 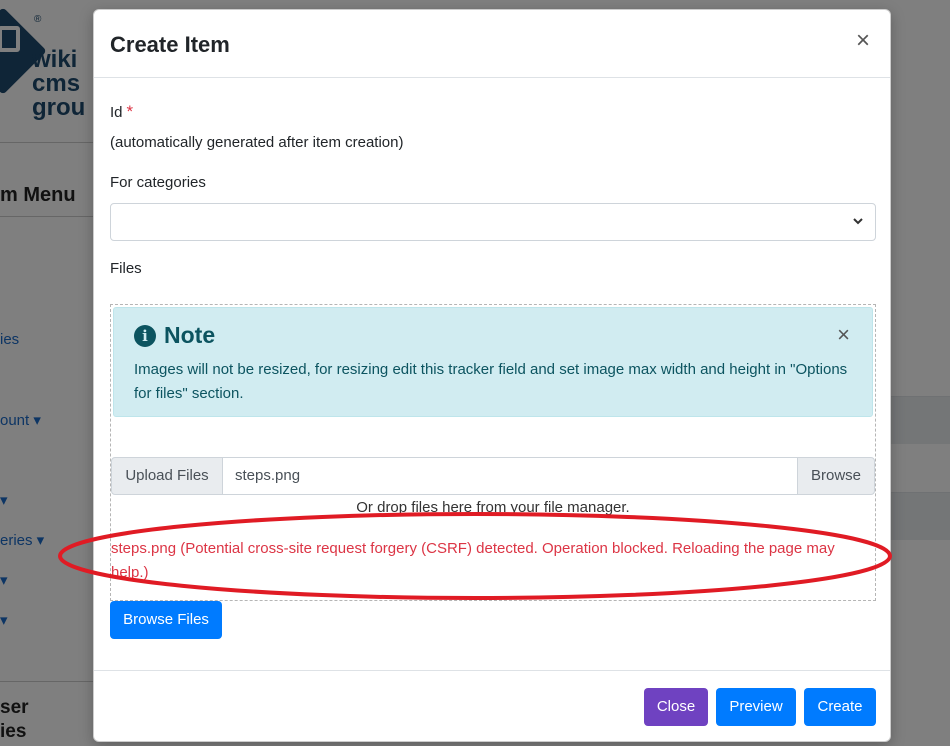 I want to click on upload-input-group: Upload Files steps.png Browse, so click(x=493, y=476).